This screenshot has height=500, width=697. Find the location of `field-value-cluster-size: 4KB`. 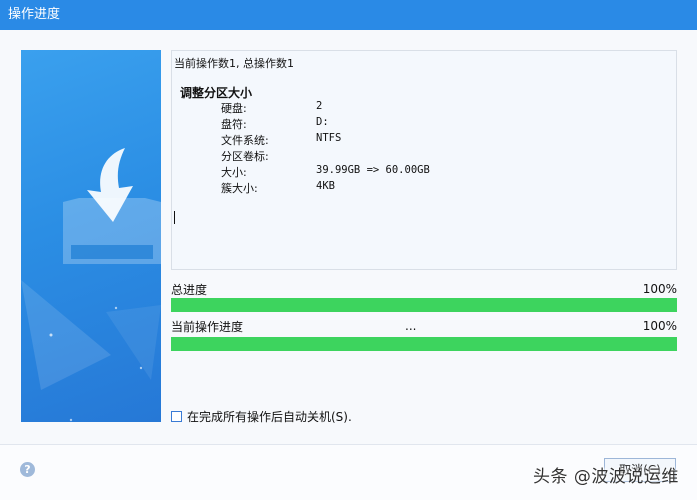

field-value-cluster-size: 4KB is located at coordinates (325, 186).